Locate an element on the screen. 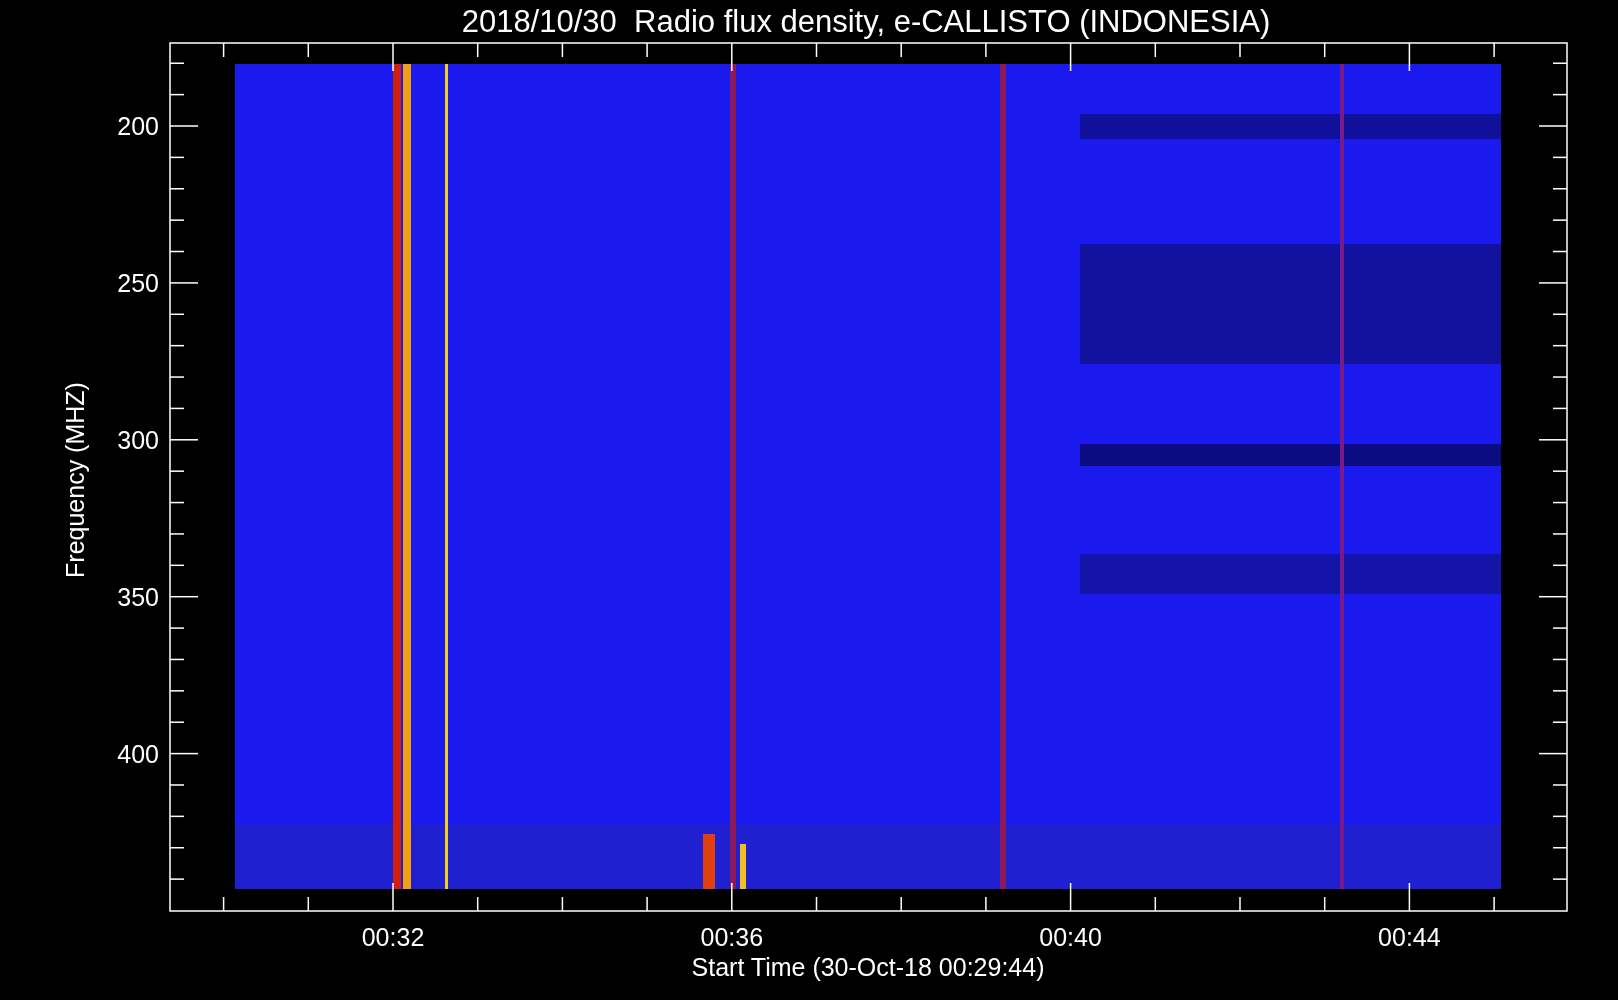  y-axis-tick-label: 400 is located at coordinates (138, 753).